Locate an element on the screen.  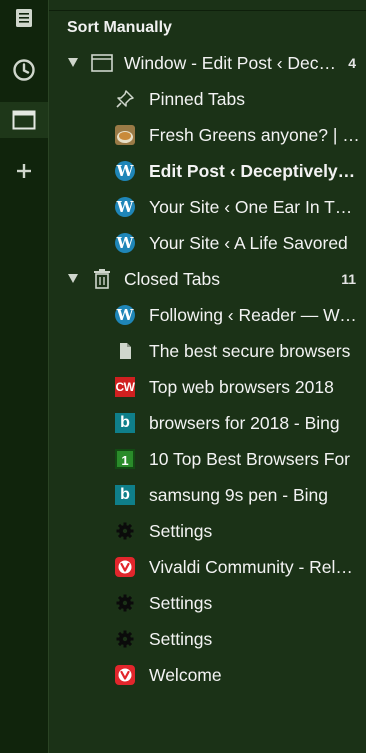
tab-row: CW Top web browsers 2018 is located at coordinates (207, 387).